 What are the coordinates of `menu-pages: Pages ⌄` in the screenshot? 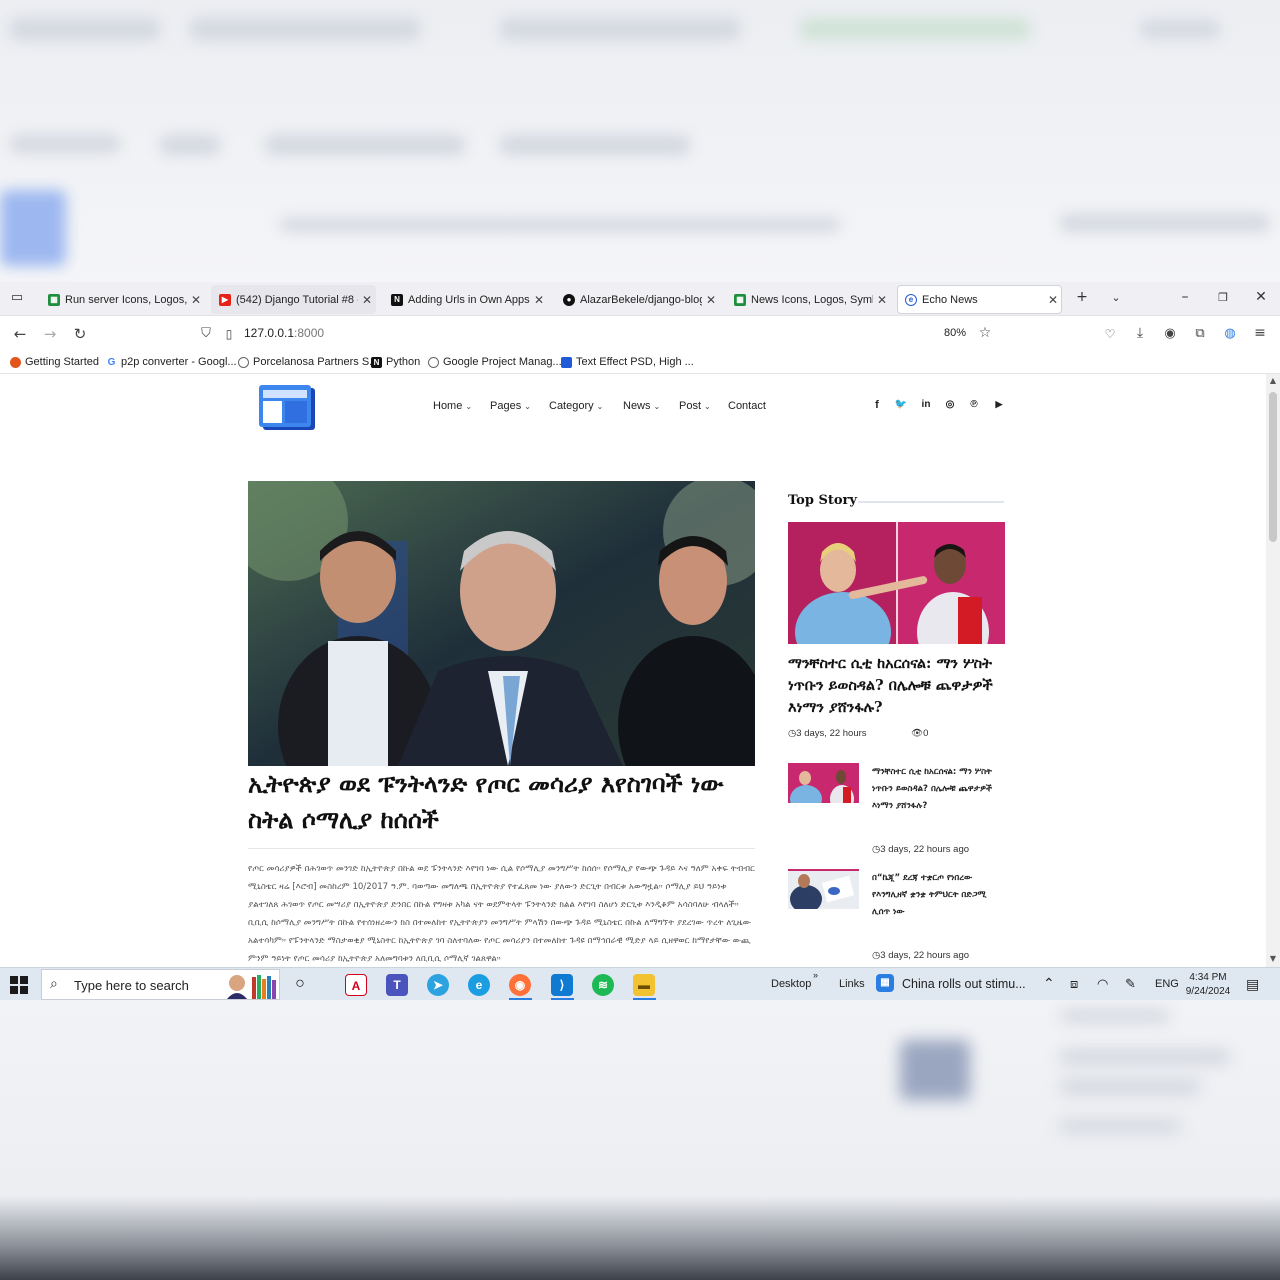 It's located at (510, 406).